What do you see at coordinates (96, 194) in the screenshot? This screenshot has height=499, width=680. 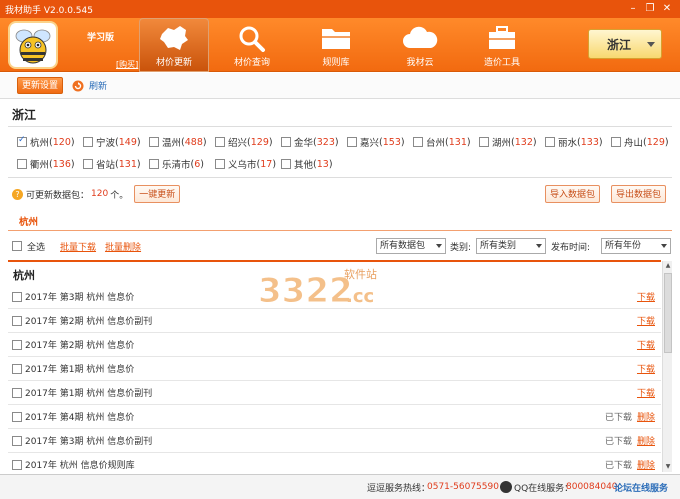 I see `package-info: ? 可更新数据包： 120 个。 一键更新` at bounding box center [96, 194].